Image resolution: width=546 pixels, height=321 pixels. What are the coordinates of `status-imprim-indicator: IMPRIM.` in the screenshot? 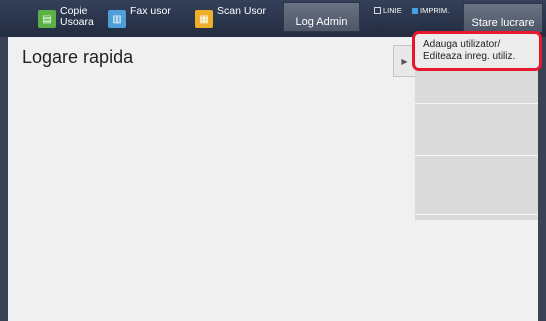 It's located at (430, 10).